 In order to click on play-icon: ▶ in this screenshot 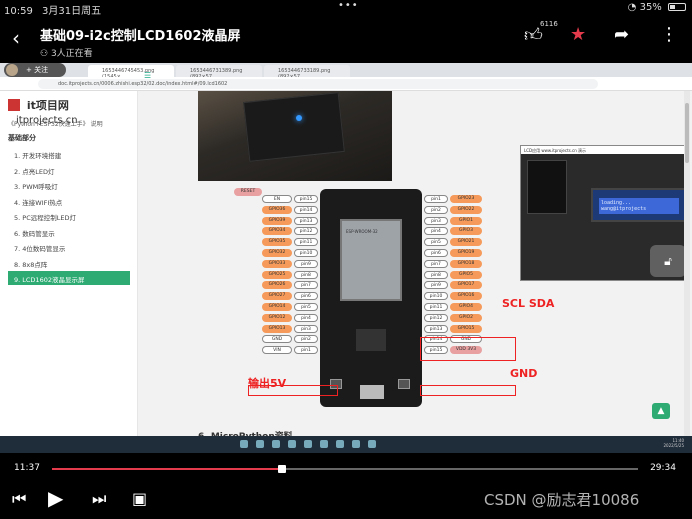, I will do `click(55, 498)`.